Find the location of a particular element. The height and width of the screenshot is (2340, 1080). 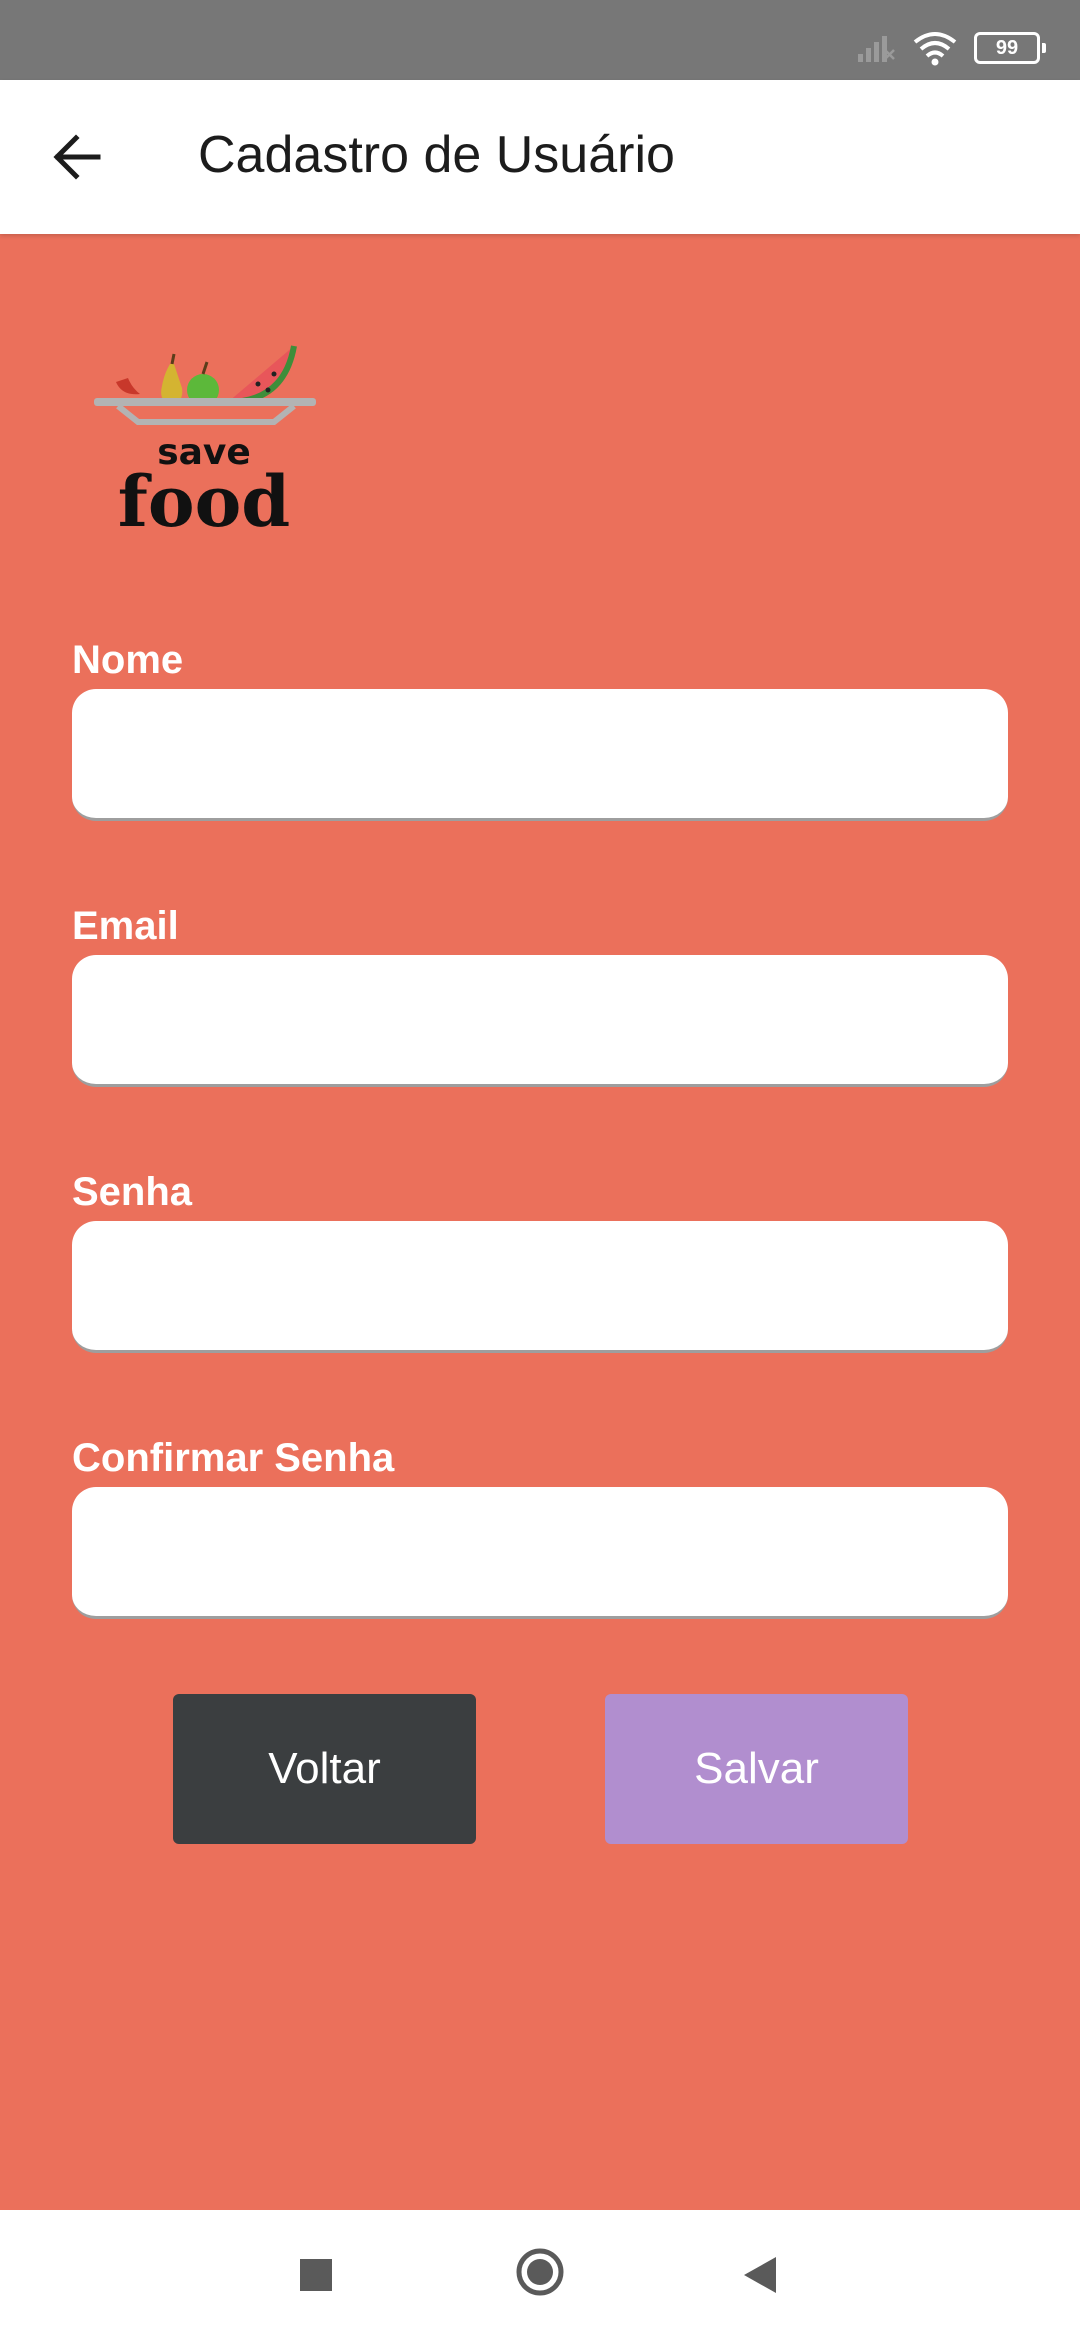

battery-icon: 99 is located at coordinates (1010, 48).